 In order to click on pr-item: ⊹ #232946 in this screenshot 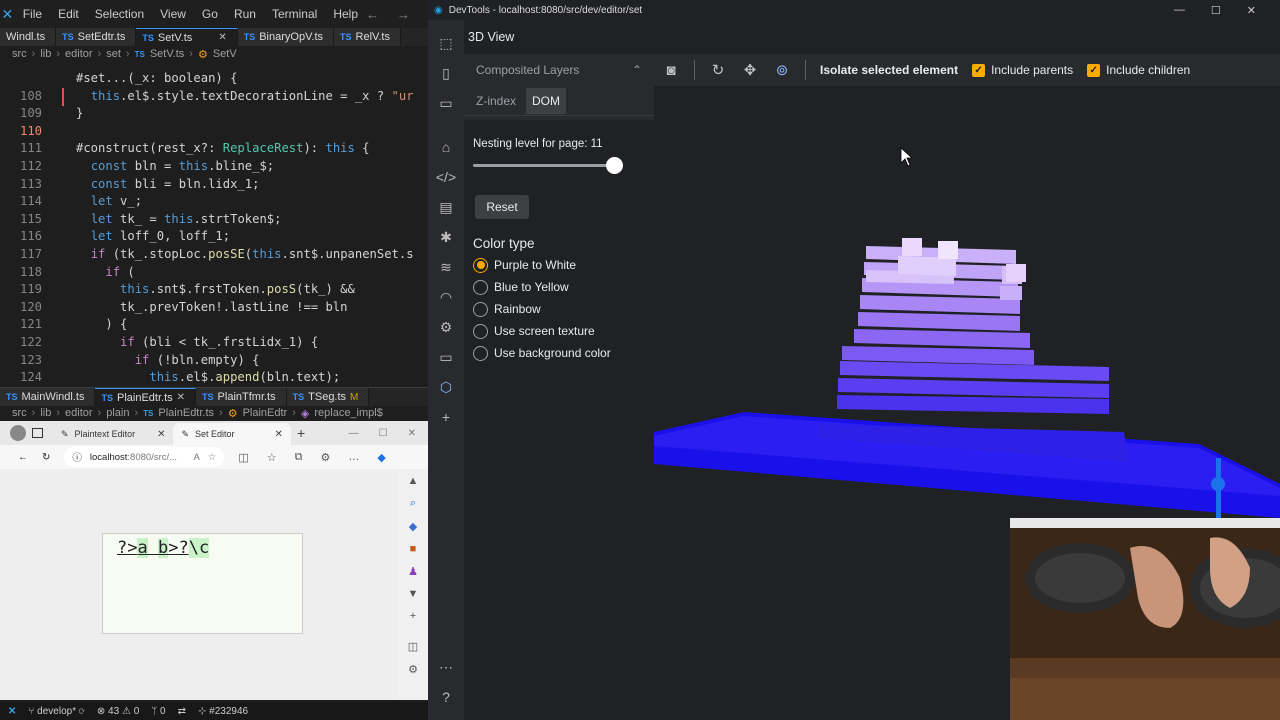, I will do `click(223, 711)`.